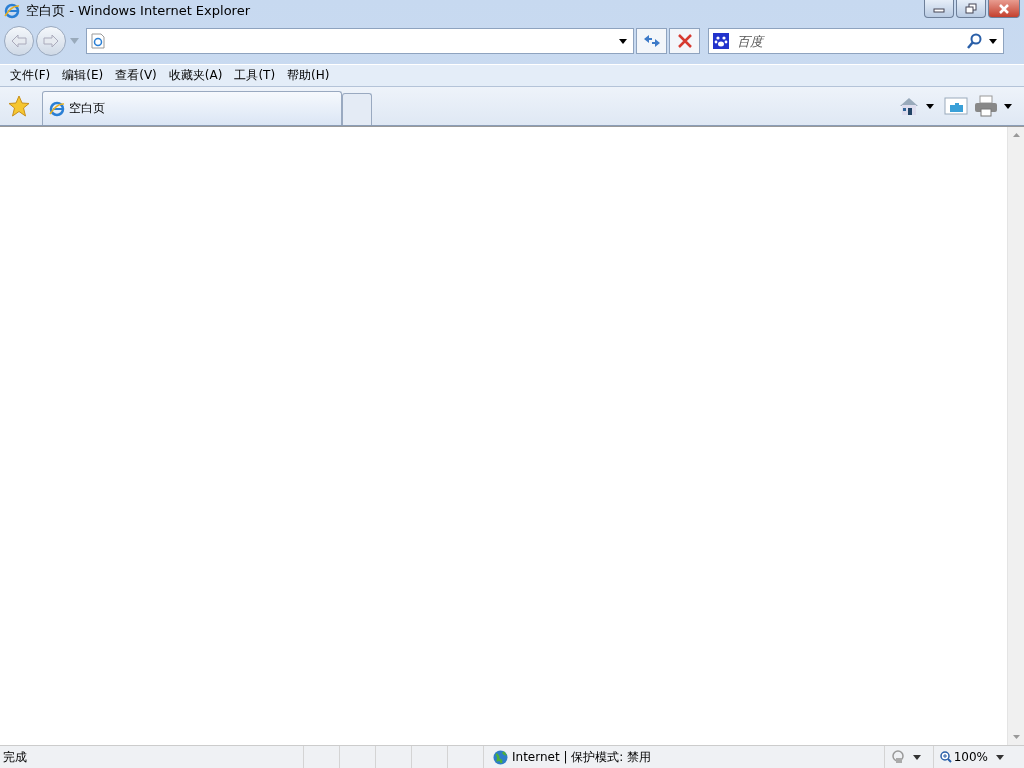 Image resolution: width=1024 pixels, height=768 pixels. Describe the element at coordinates (963, 757) in the screenshot. I see `zoom-button: 100%` at that location.